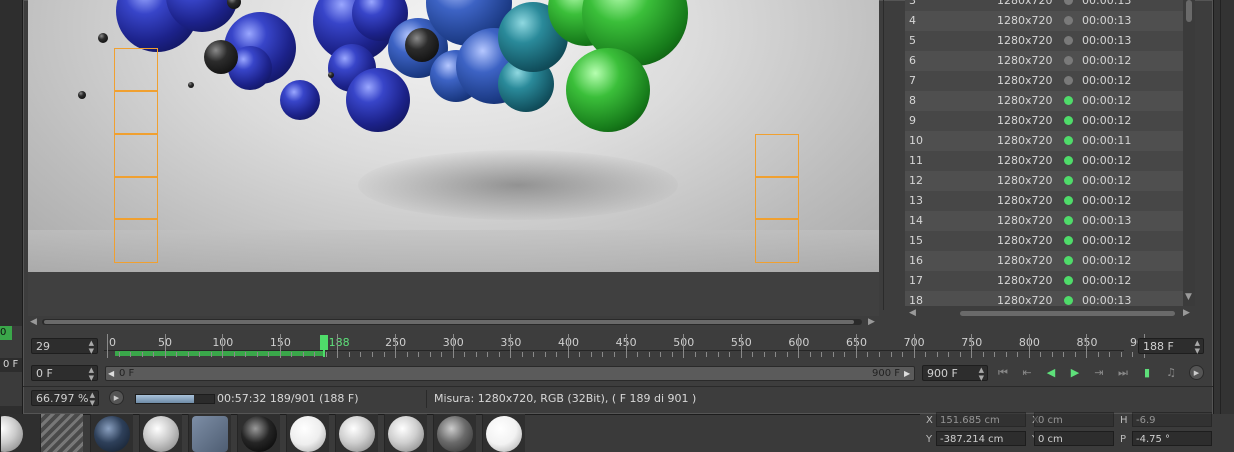 This screenshot has height=452, width=1234. What do you see at coordinates (1044, 261) in the screenshot?
I see `render-list-row: 16 1280x720 00:00:12` at bounding box center [1044, 261].